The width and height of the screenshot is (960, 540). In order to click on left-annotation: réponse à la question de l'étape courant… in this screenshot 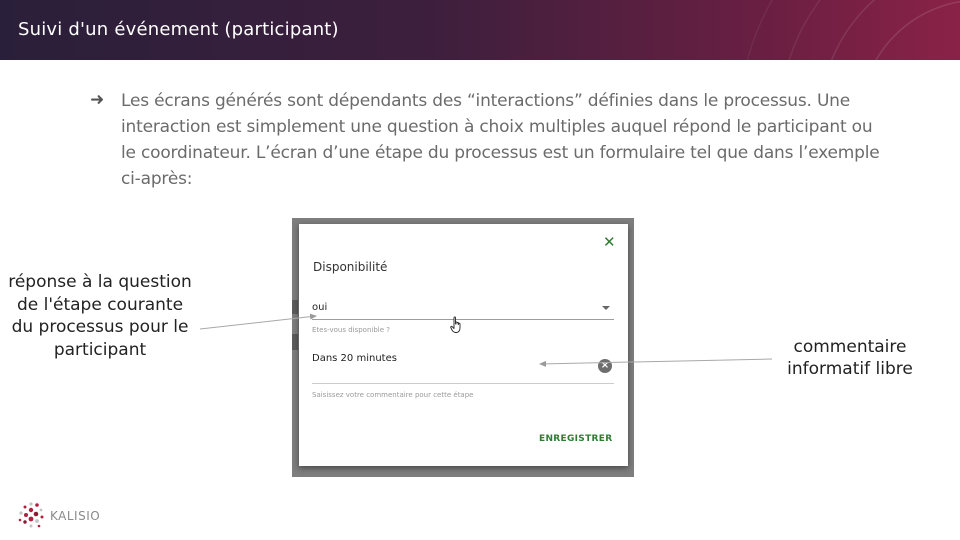, I will do `click(100, 316)`.